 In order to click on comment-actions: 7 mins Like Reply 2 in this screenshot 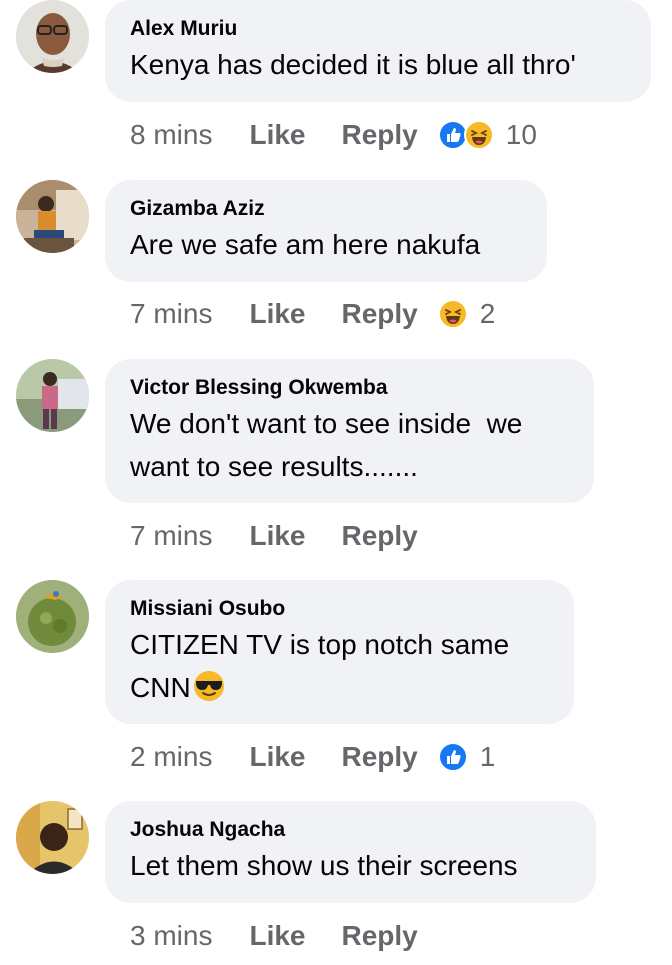, I will do `click(312, 314)`.